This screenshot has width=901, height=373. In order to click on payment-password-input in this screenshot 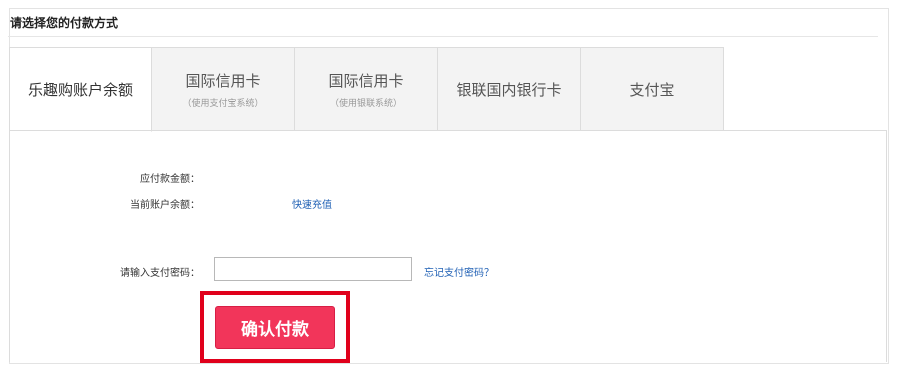, I will do `click(313, 269)`.